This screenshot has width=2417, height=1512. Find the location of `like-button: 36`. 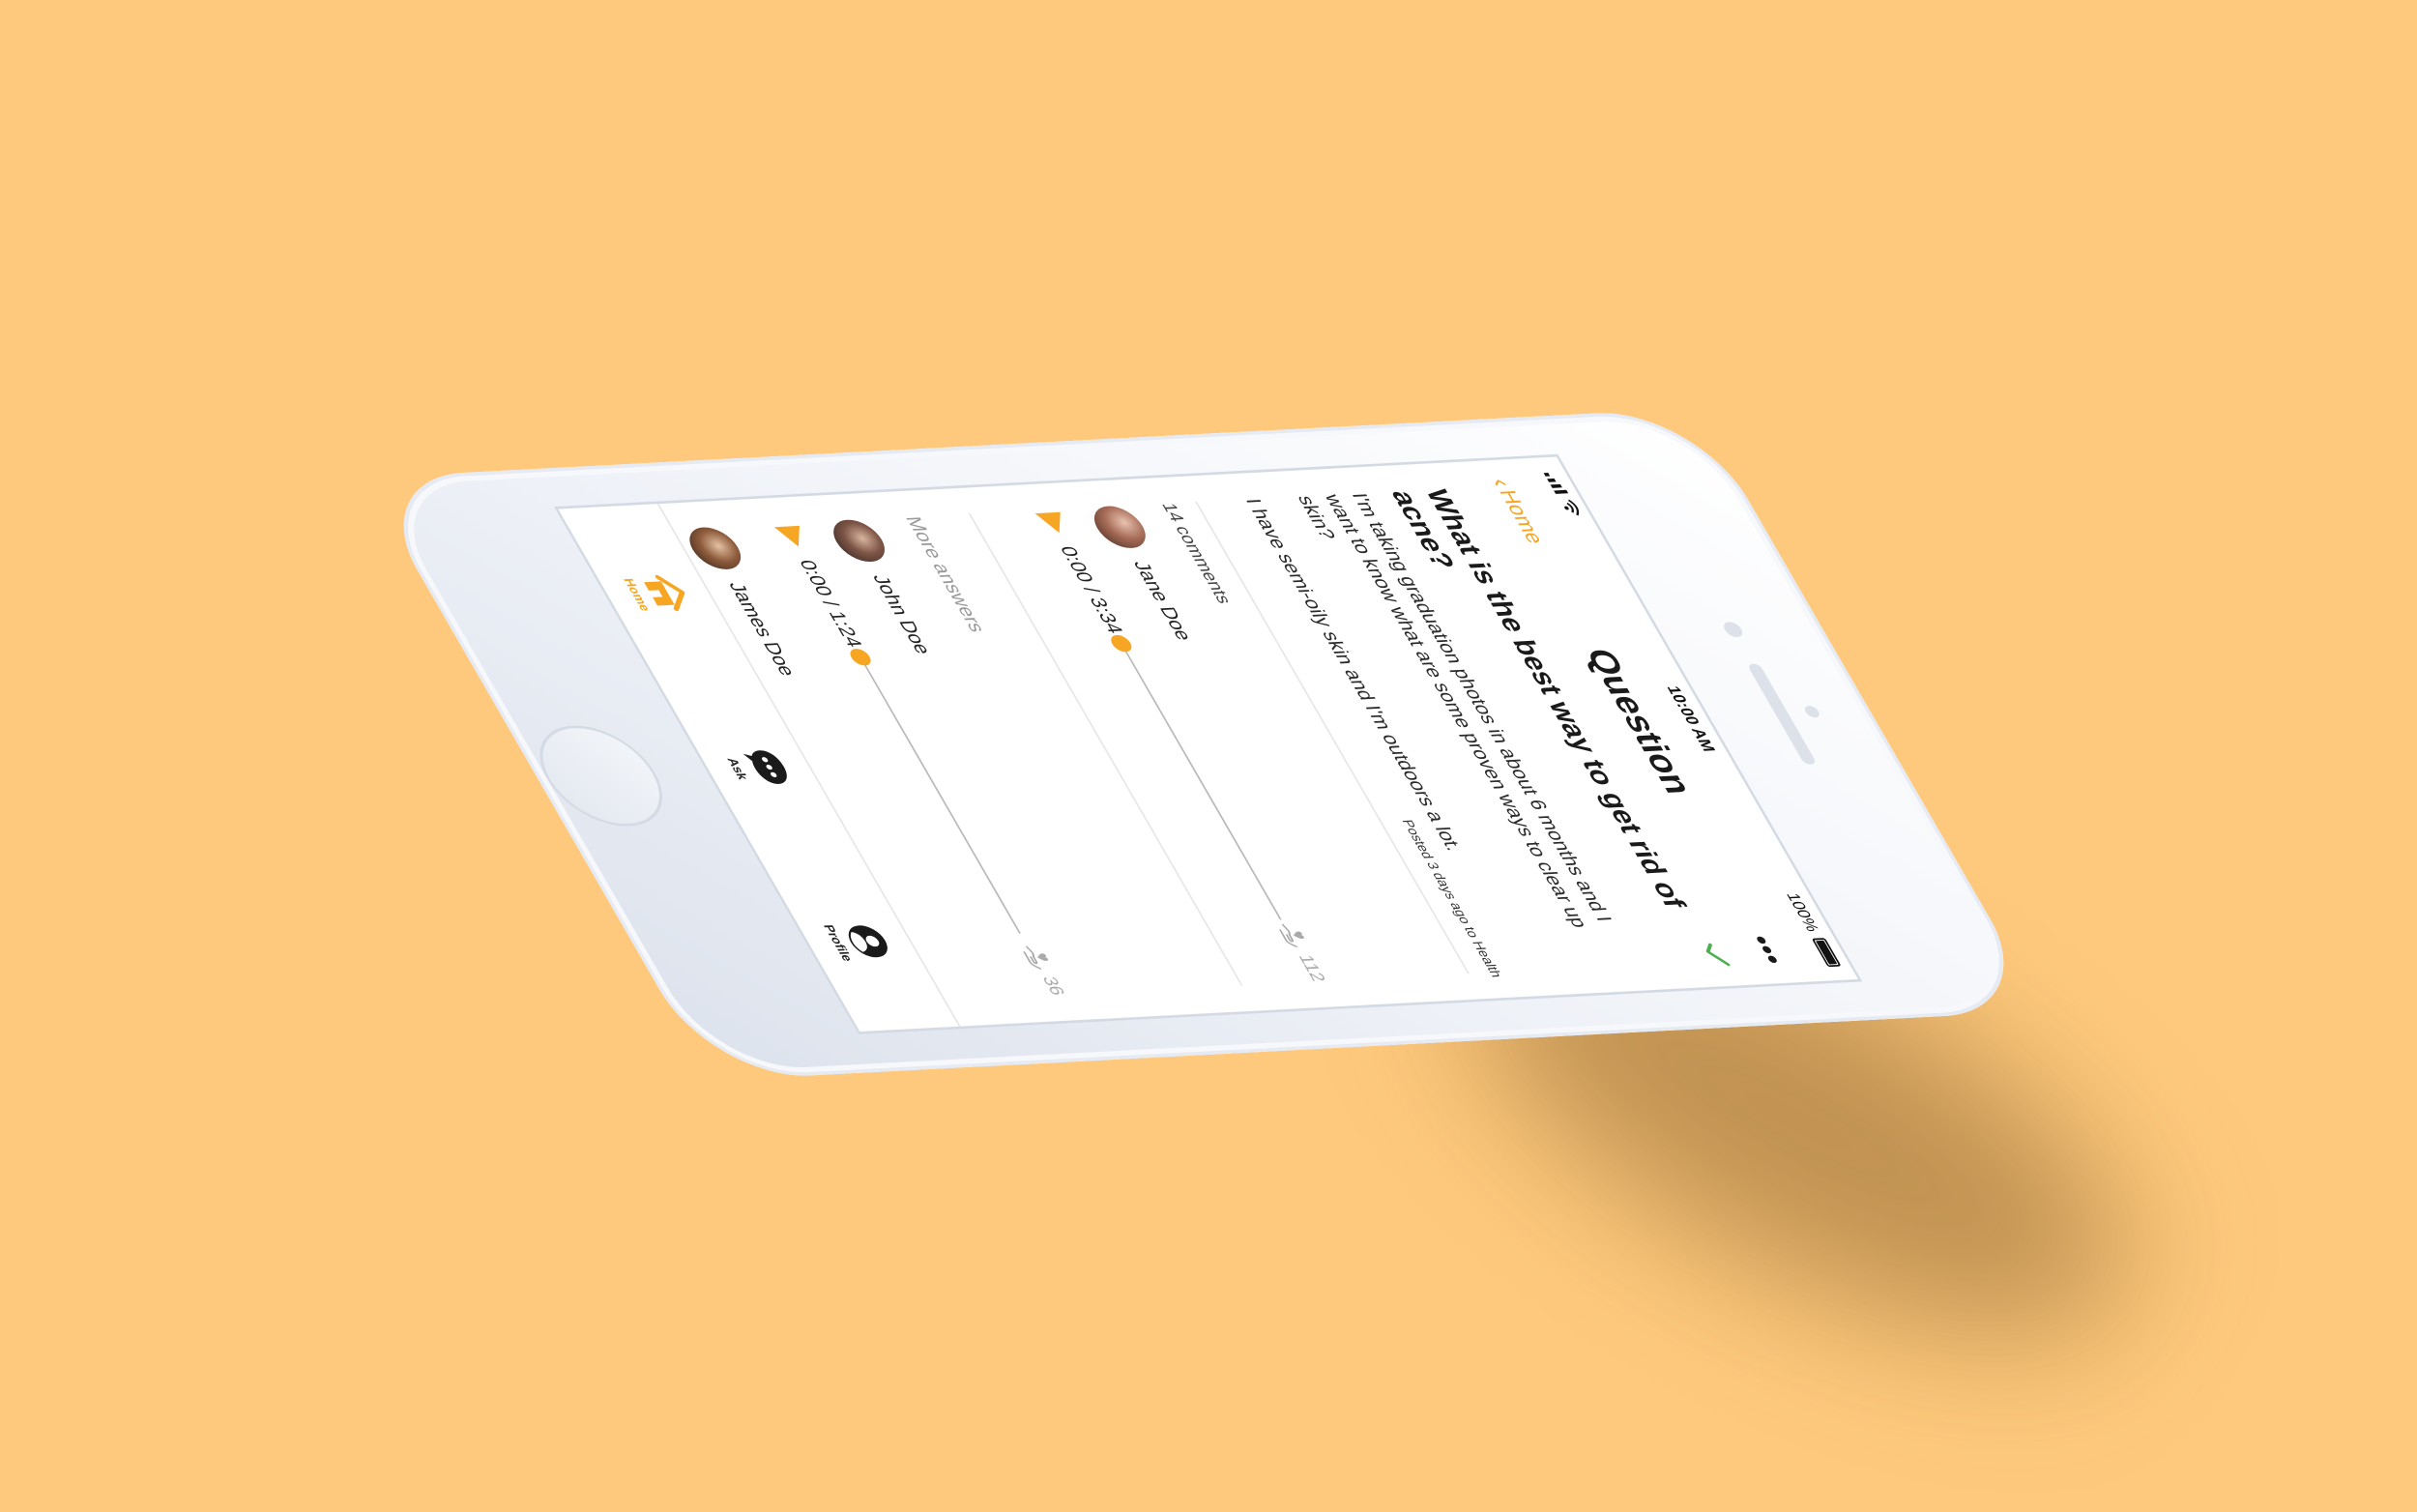

like-button: 36 is located at coordinates (1044, 970).